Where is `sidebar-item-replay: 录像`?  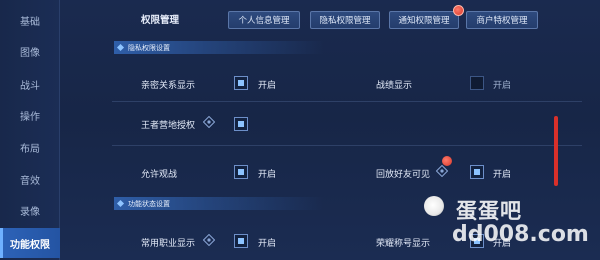 sidebar-item-replay: 录像 is located at coordinates (30, 210).